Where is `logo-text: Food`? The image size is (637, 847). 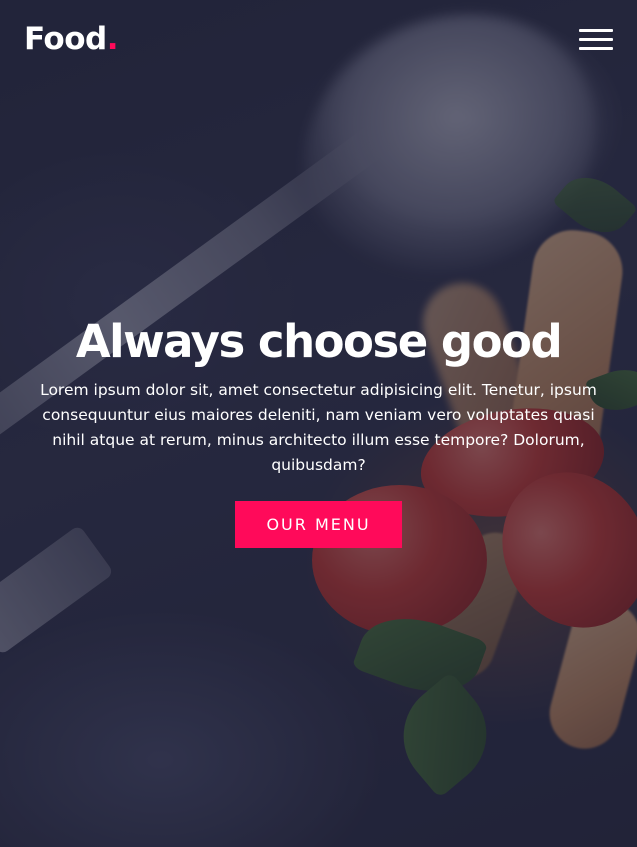
logo-text: Food is located at coordinates (65, 38).